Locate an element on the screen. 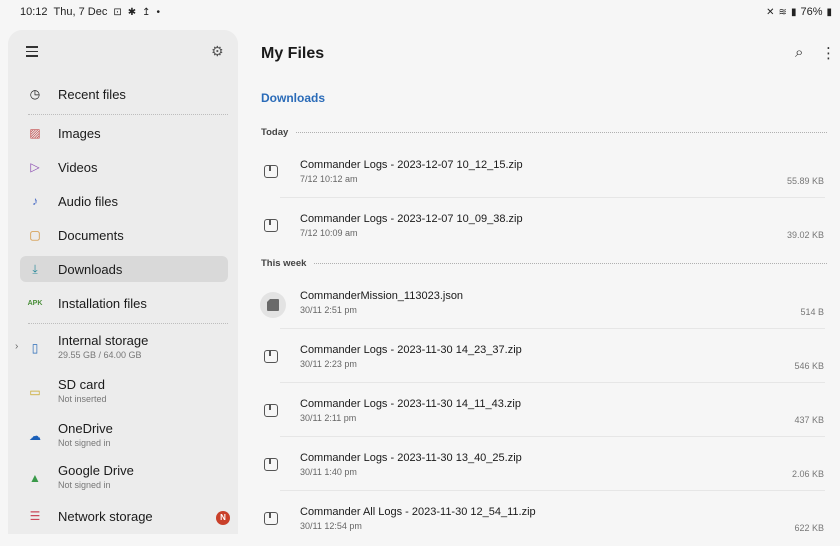  storage-google-drive: ▲ Google Drive Not signed in is located at coordinates (124, 479).